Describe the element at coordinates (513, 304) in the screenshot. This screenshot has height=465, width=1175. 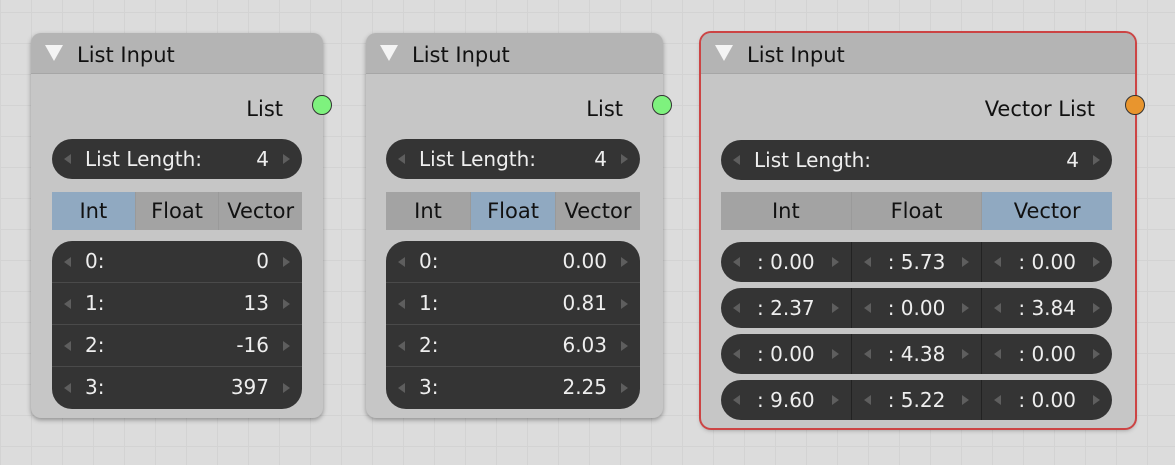
I see `list-row: 1: 0.81` at that location.